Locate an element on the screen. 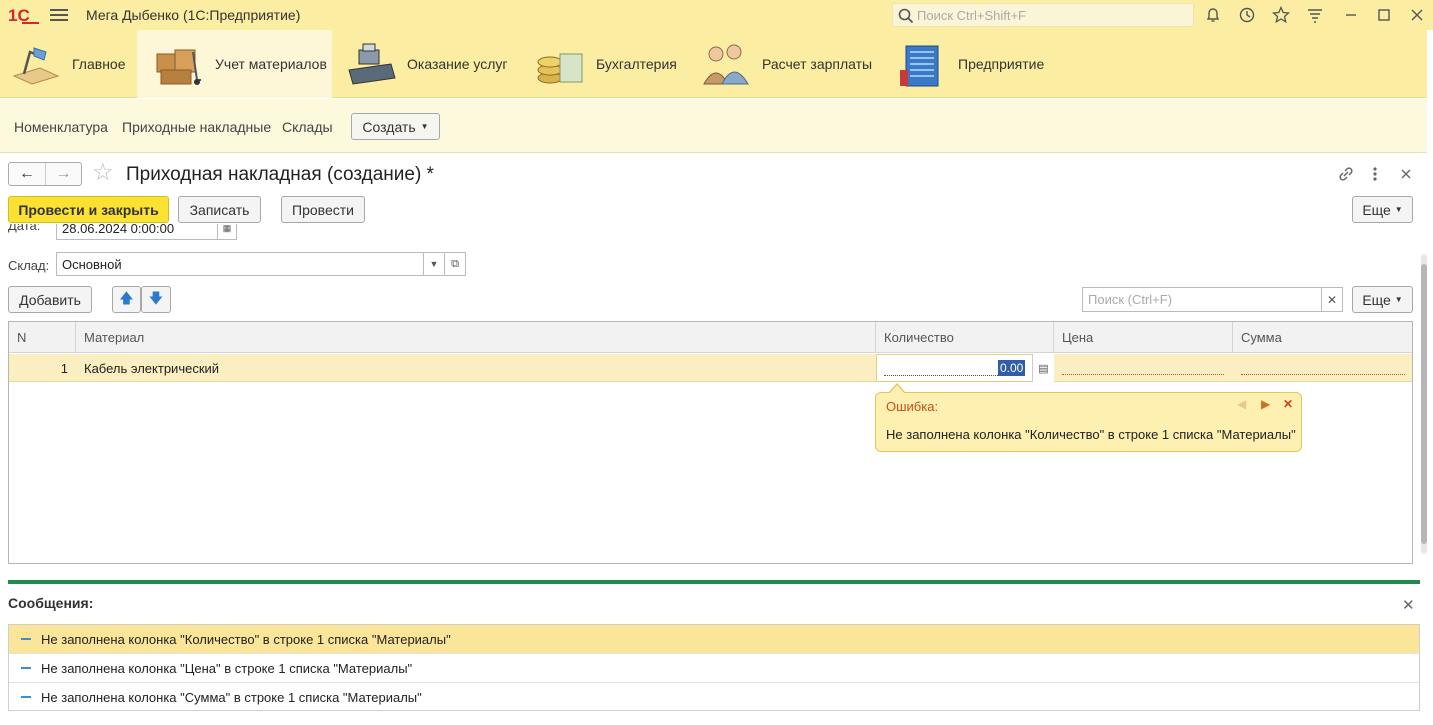 The image size is (1433, 725). nav-link-nomenclature: Номенклатура is located at coordinates (61, 127).